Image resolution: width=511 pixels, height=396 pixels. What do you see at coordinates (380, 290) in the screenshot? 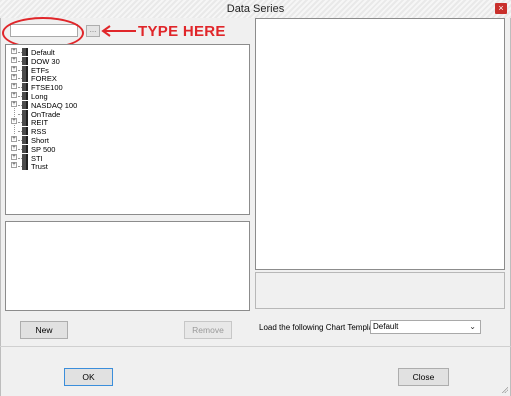
I see `info-panel` at bounding box center [380, 290].